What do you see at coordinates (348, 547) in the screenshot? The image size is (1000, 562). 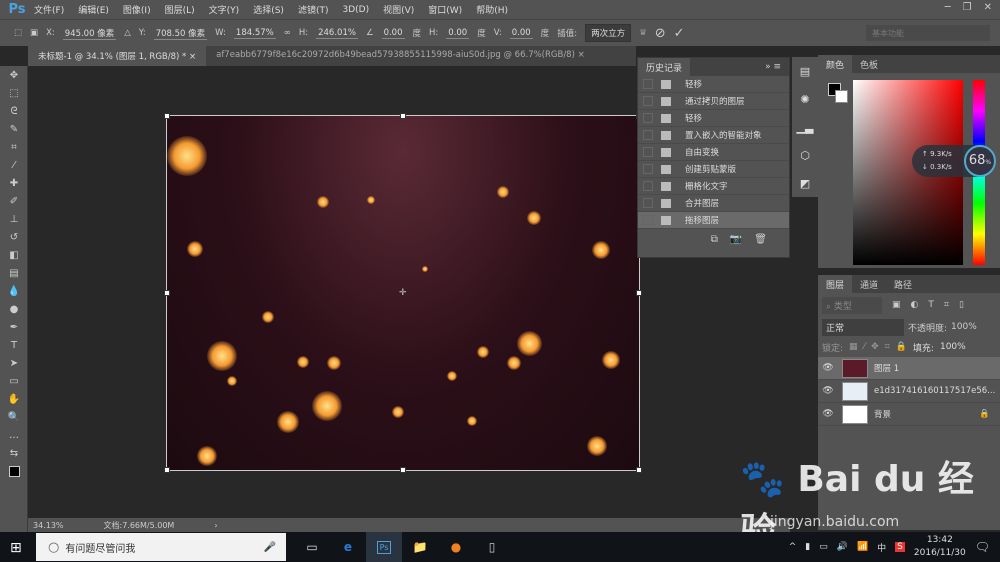 I see `edge-icon: e` at bounding box center [348, 547].